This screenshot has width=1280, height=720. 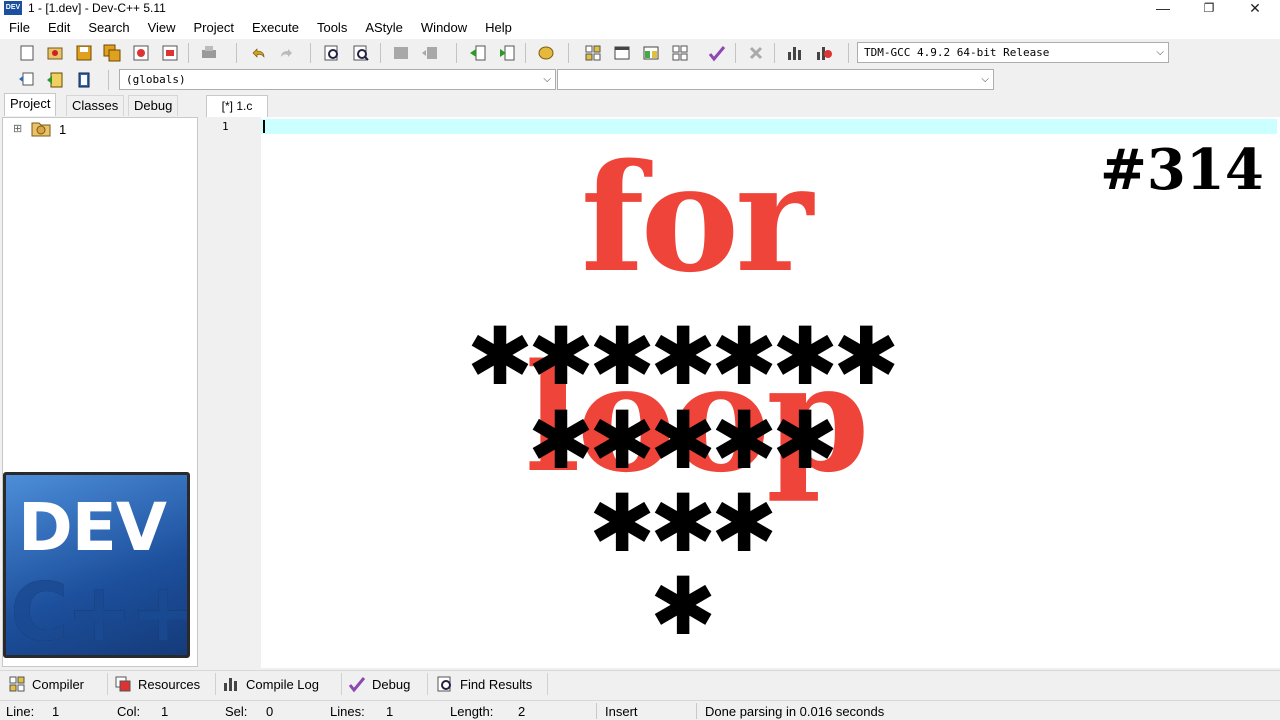 What do you see at coordinates (717, 53) in the screenshot?
I see `syntax-check-icon` at bounding box center [717, 53].